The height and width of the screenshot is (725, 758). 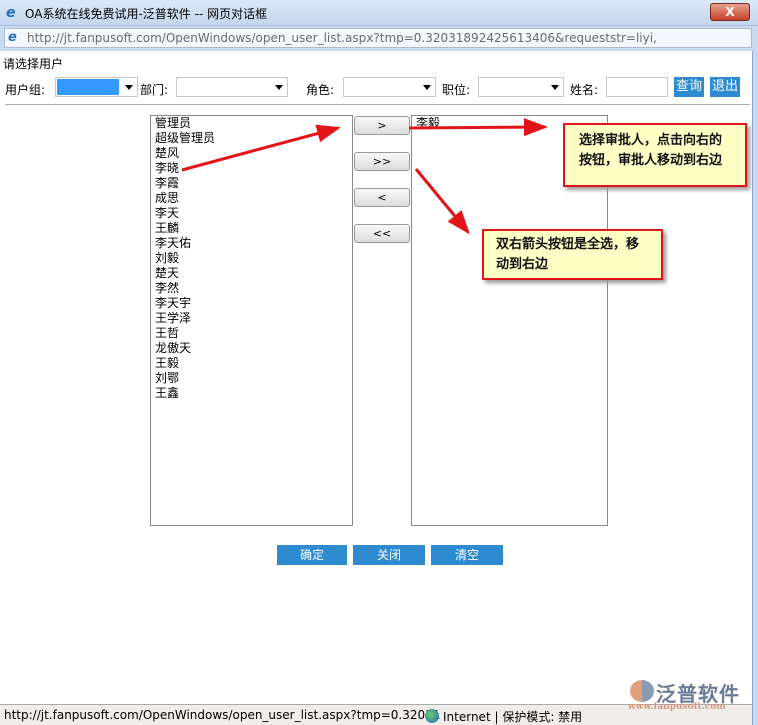 What do you see at coordinates (584, 90) in the screenshot?
I see `name-label: 姓名:` at bounding box center [584, 90].